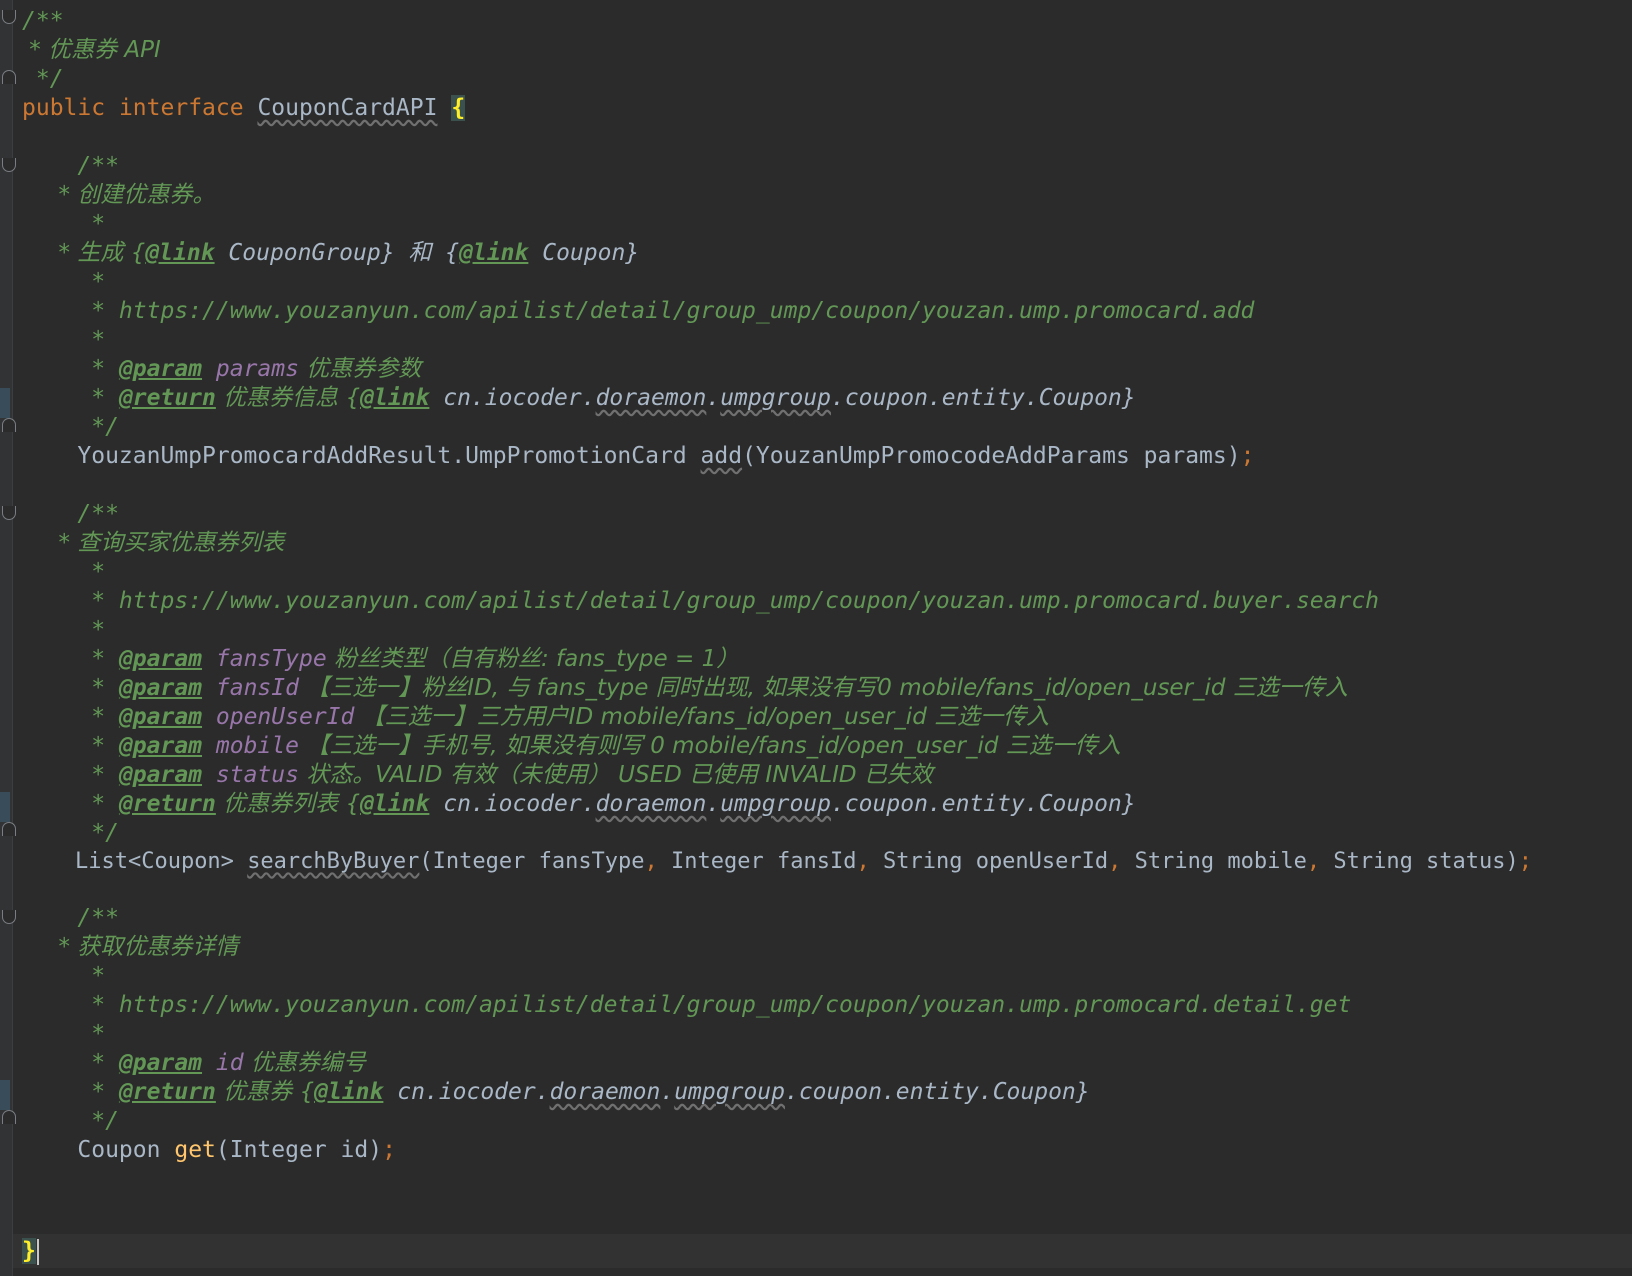 The width and height of the screenshot is (1632, 1276). Describe the element at coordinates (989, 861) in the screenshot. I see `method-params: String openUserId` at that location.